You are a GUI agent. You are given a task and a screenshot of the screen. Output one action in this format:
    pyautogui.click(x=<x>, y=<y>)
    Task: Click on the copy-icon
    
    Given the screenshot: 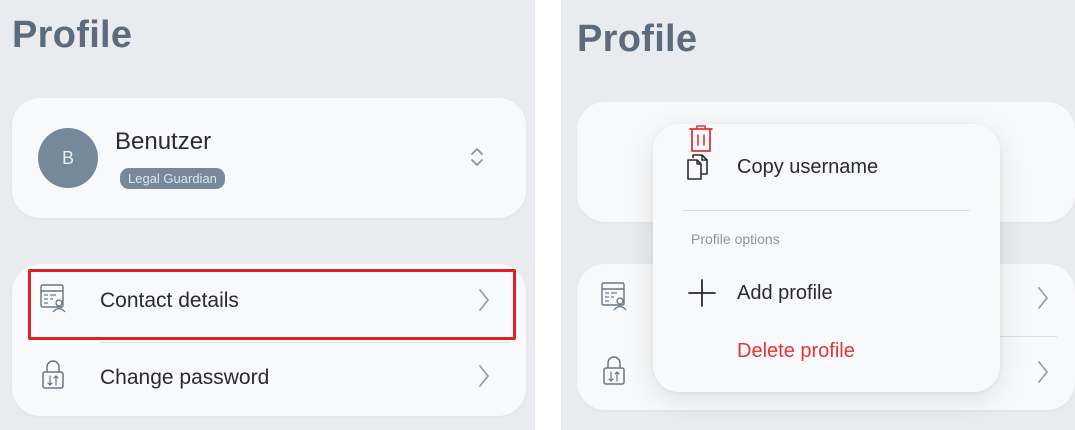 What is the action you would take?
    pyautogui.click(x=697, y=167)
    